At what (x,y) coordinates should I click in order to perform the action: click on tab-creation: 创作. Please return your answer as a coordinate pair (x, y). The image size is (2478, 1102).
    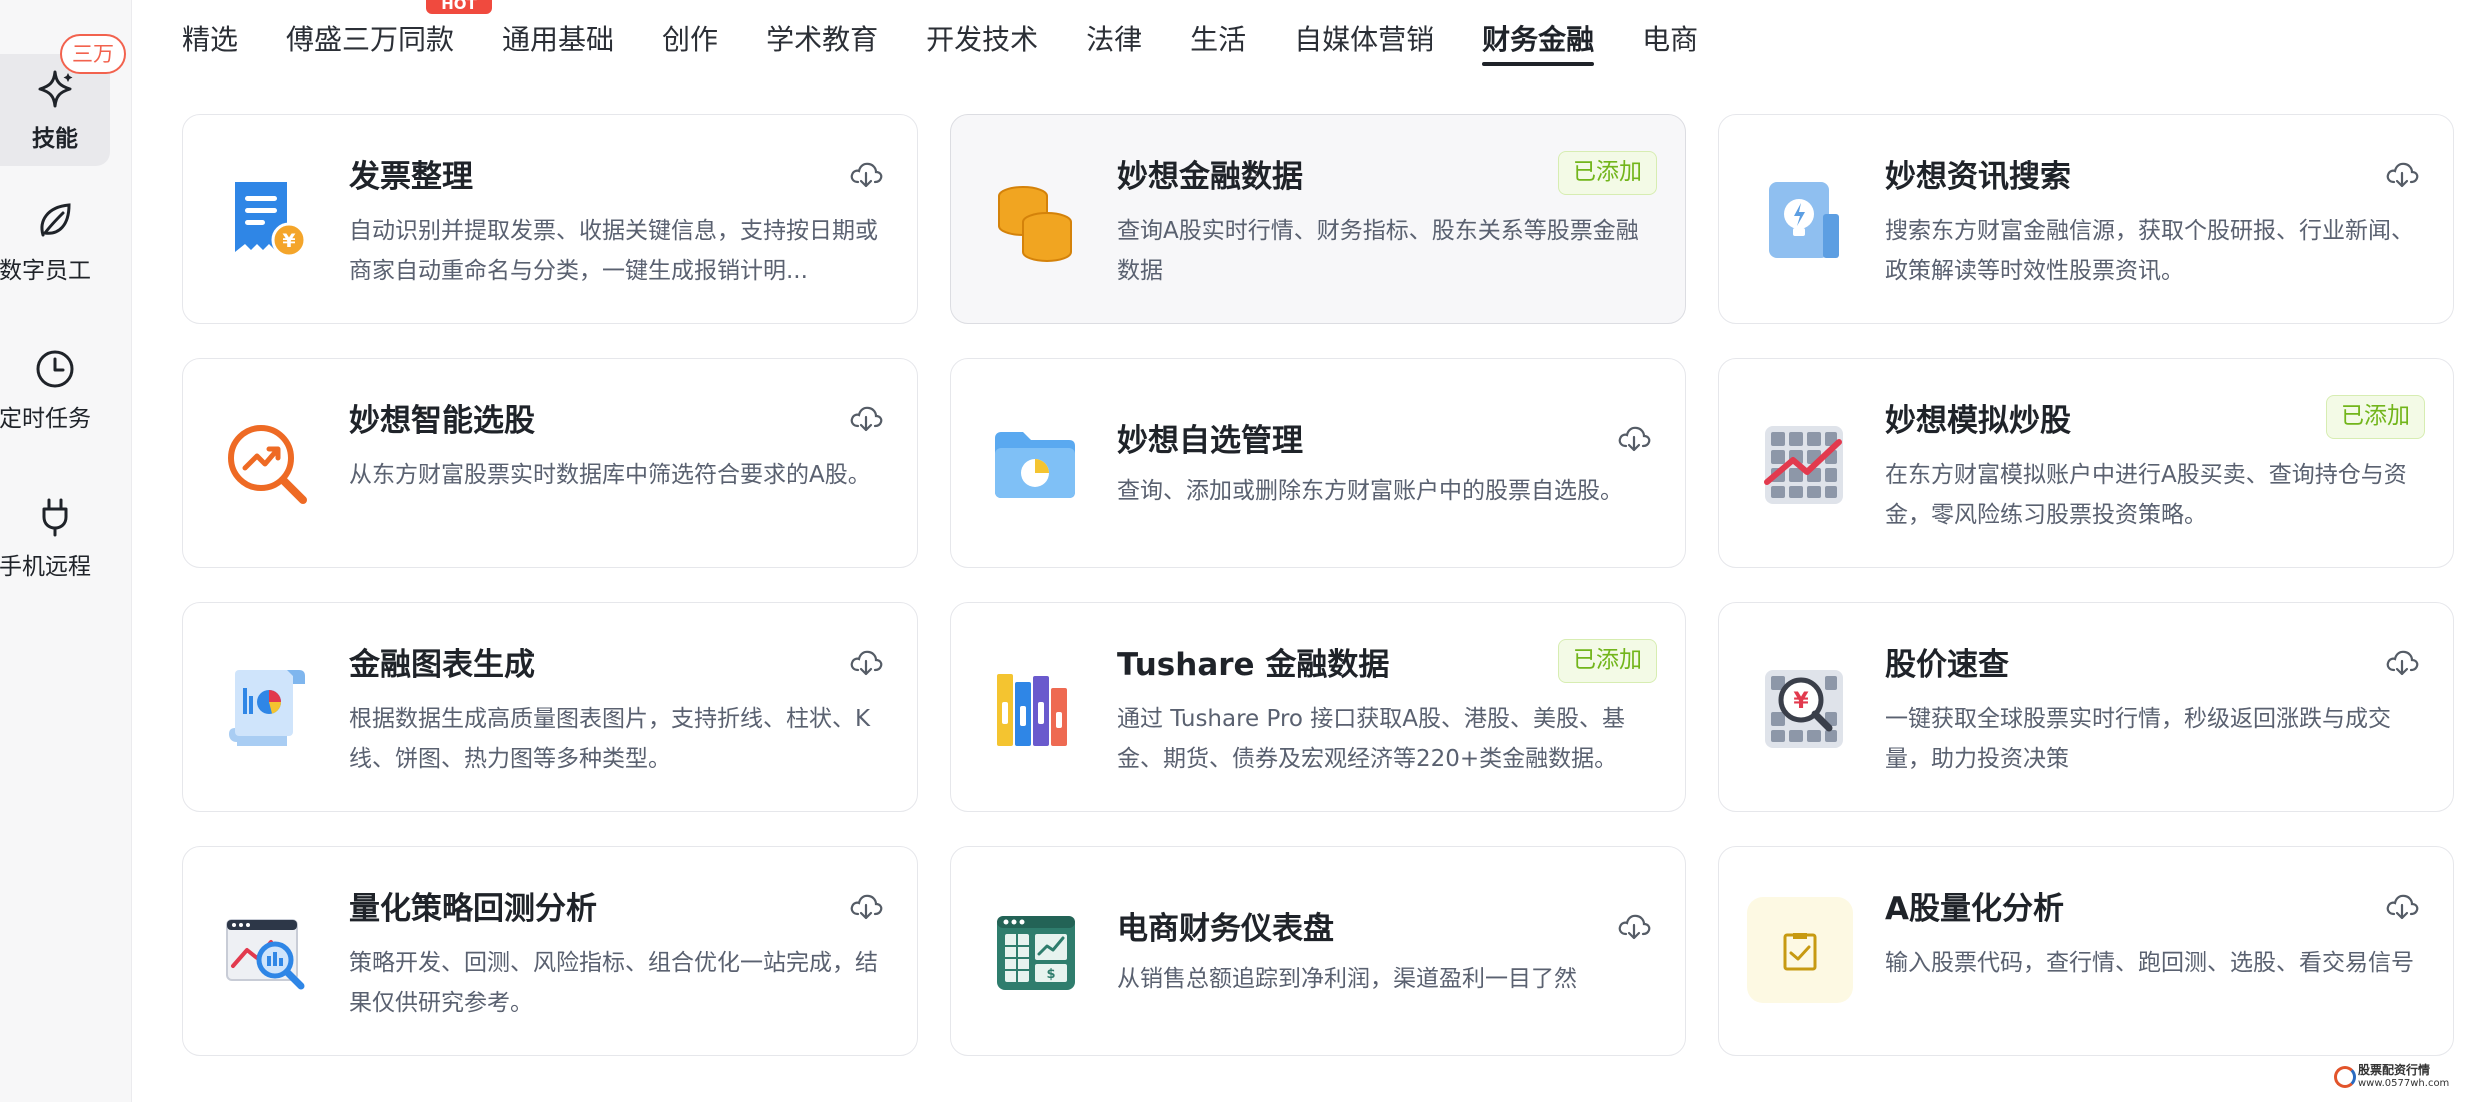
    Looking at the image, I should click on (690, 35).